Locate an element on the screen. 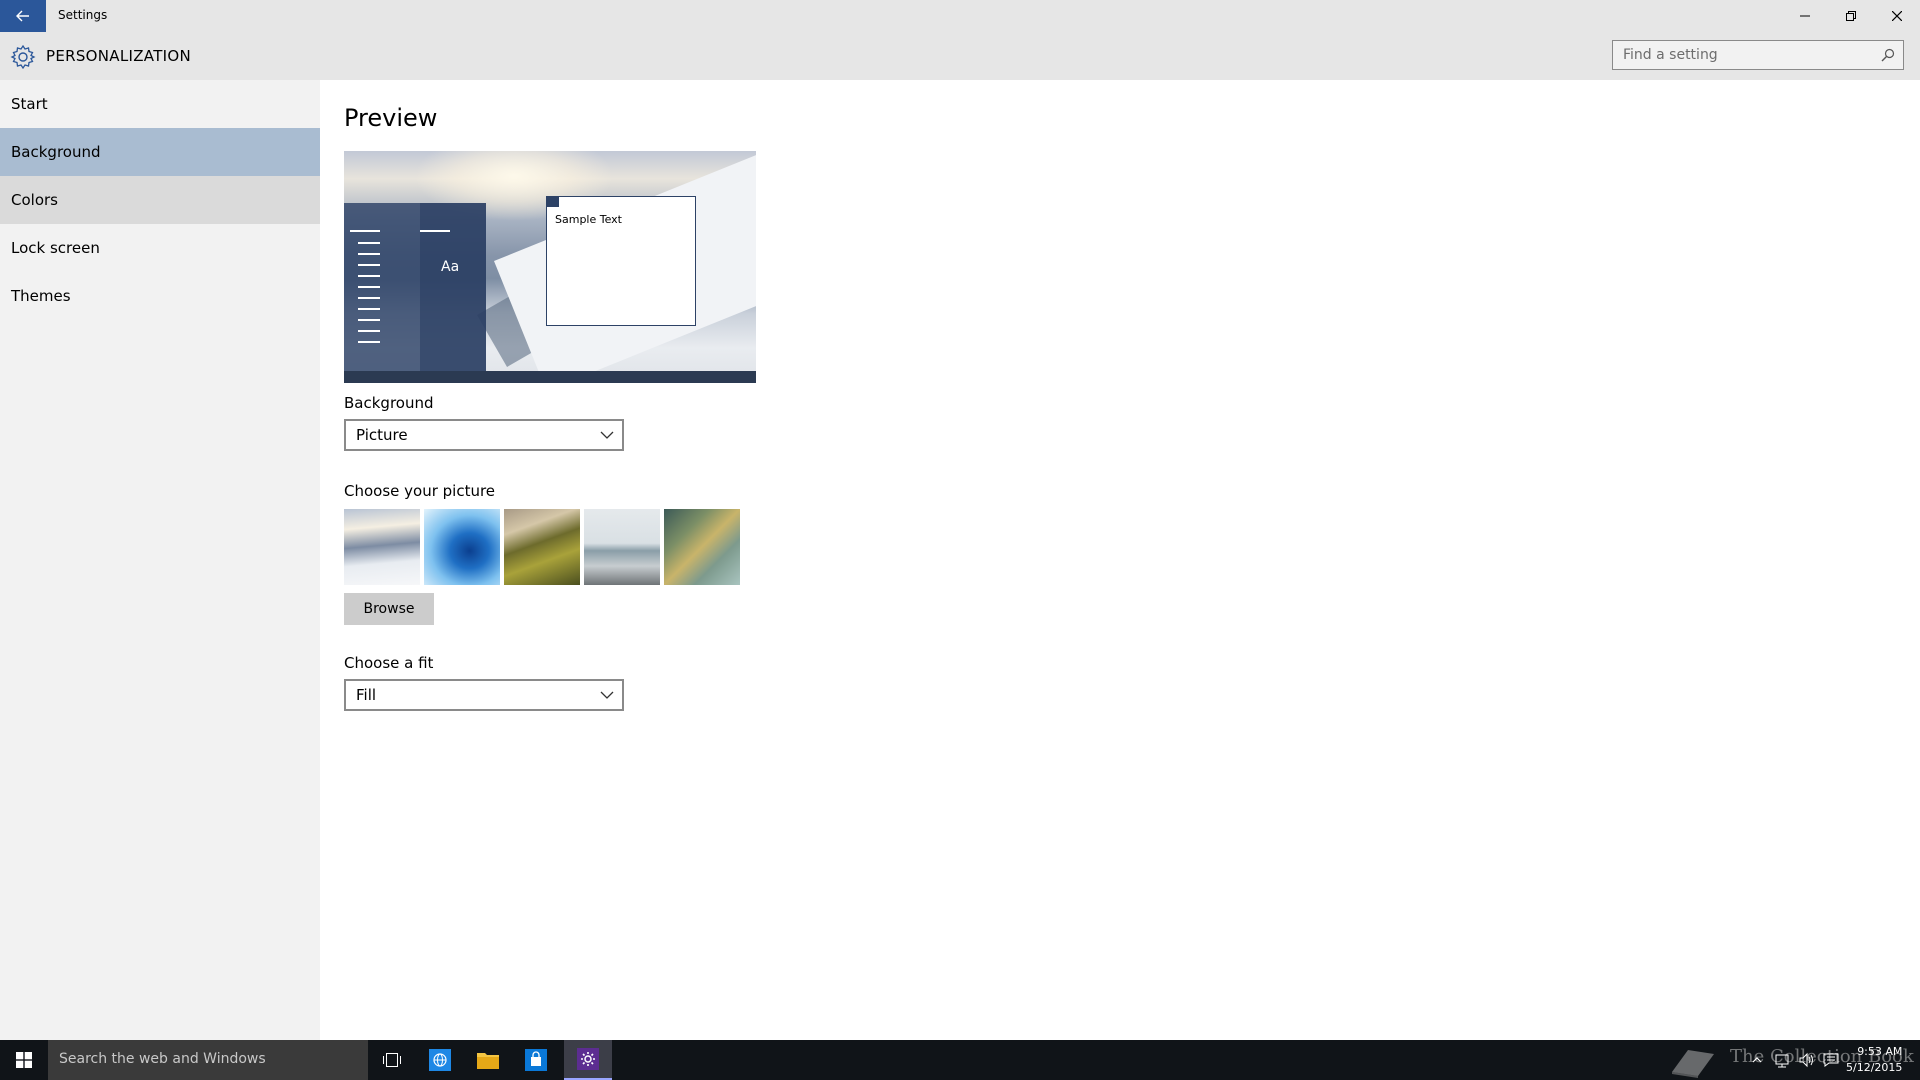 This screenshot has width=1920, height=1080. preview-sample-window: Sample Text is located at coordinates (621, 261).